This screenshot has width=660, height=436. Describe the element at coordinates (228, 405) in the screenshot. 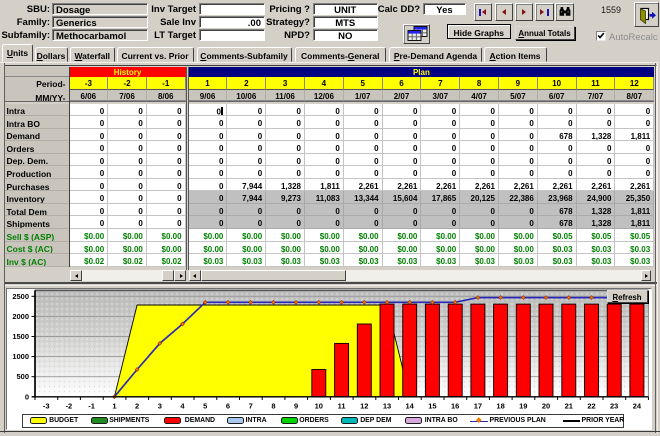

I see `svg-text: 6` at that location.